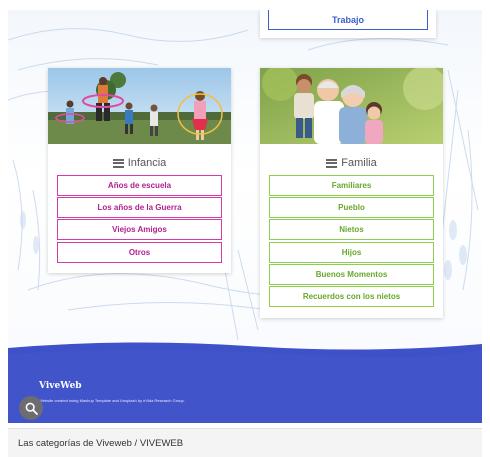  Describe the element at coordinates (139, 252) in the screenshot. I see `category-button-otros: Otros` at that location.